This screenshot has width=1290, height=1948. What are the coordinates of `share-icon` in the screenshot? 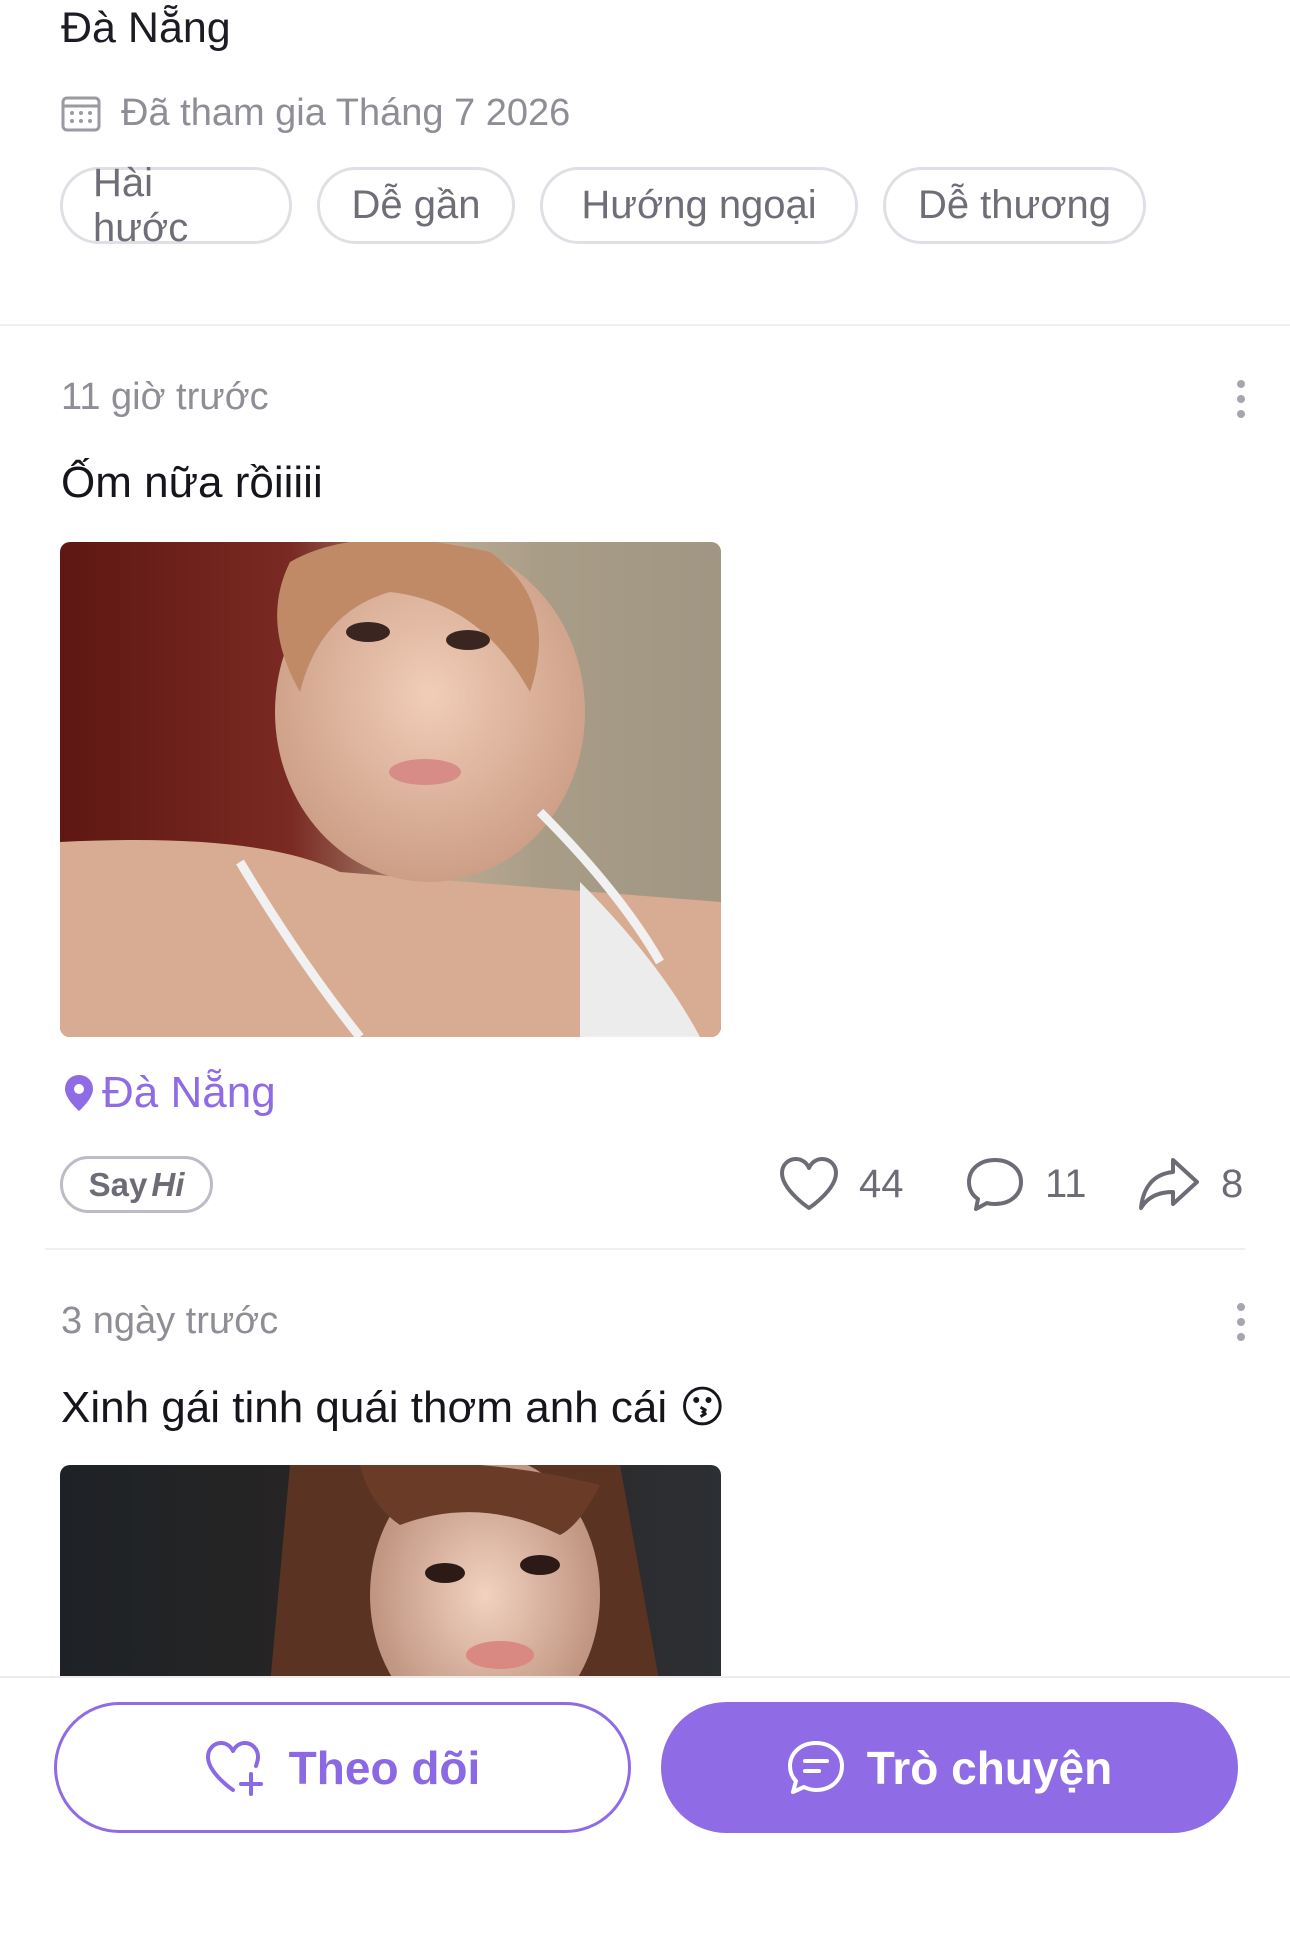 It's located at (1169, 1184).